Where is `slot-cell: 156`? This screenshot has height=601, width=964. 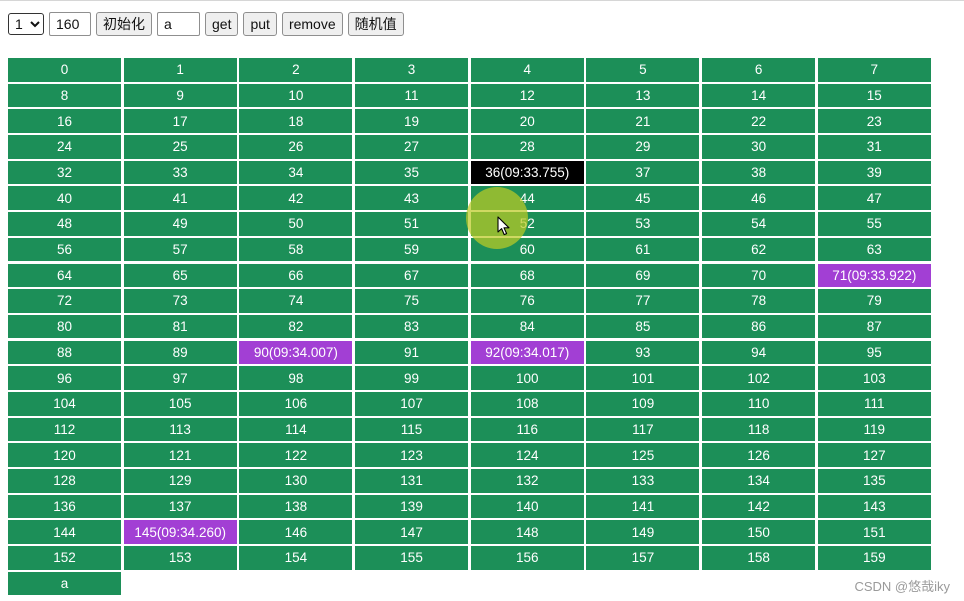 slot-cell: 156 is located at coordinates (527, 558).